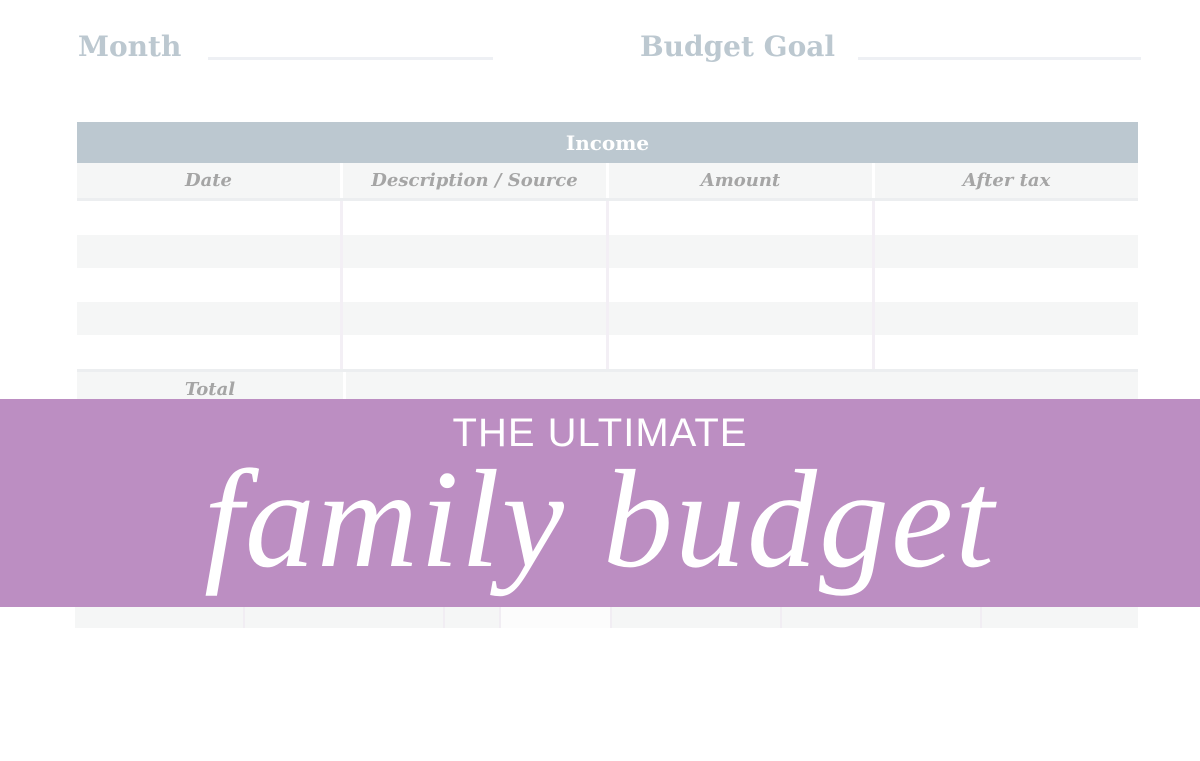 This screenshot has width=1200, height=761. What do you see at coordinates (742, 180) in the screenshot?
I see `column-header-amount: Amount` at bounding box center [742, 180].